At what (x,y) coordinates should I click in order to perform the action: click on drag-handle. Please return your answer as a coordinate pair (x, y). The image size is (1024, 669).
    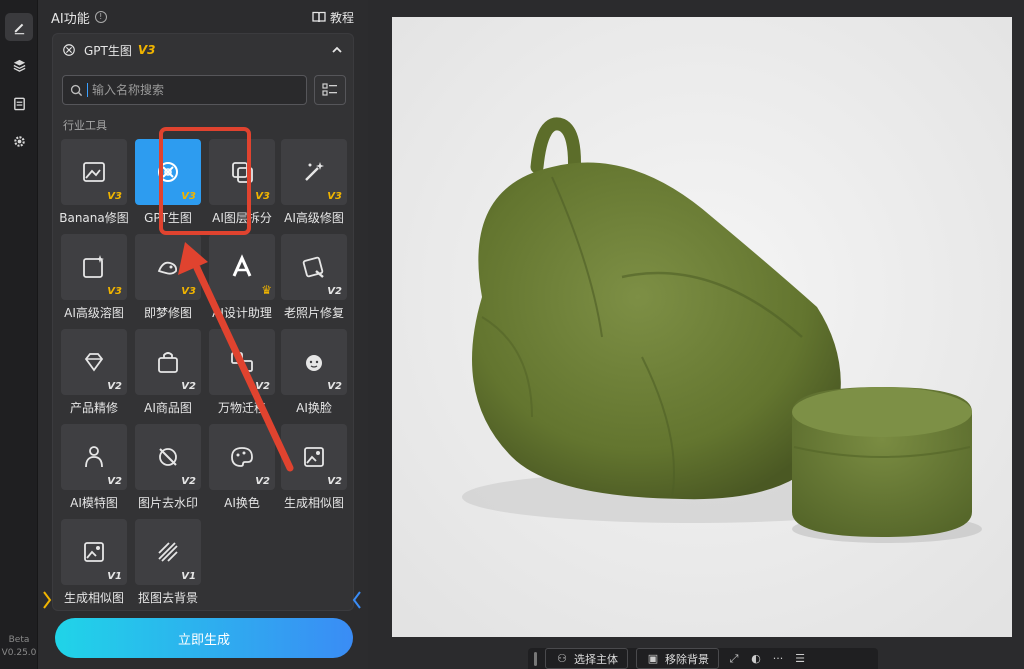
    Looking at the image, I should click on (535, 658).